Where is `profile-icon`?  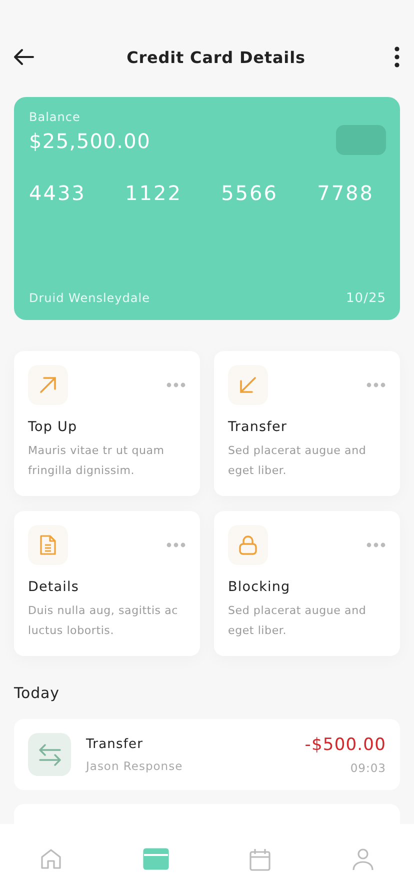 profile-icon is located at coordinates (363, 860).